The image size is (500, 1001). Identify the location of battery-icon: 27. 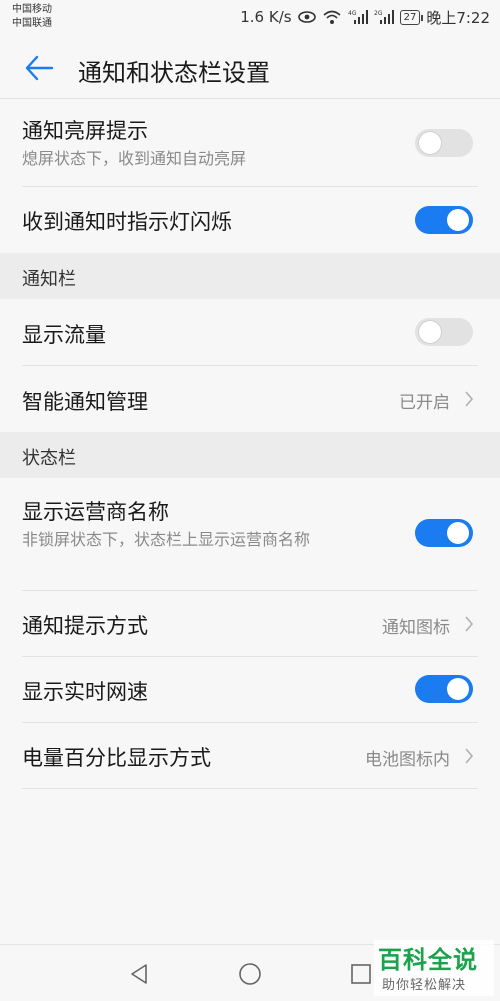
(411, 17).